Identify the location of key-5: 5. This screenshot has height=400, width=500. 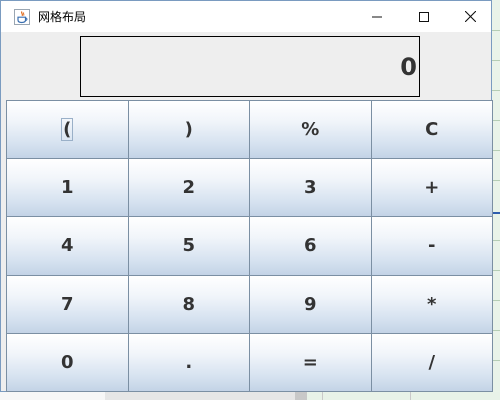
(188, 246).